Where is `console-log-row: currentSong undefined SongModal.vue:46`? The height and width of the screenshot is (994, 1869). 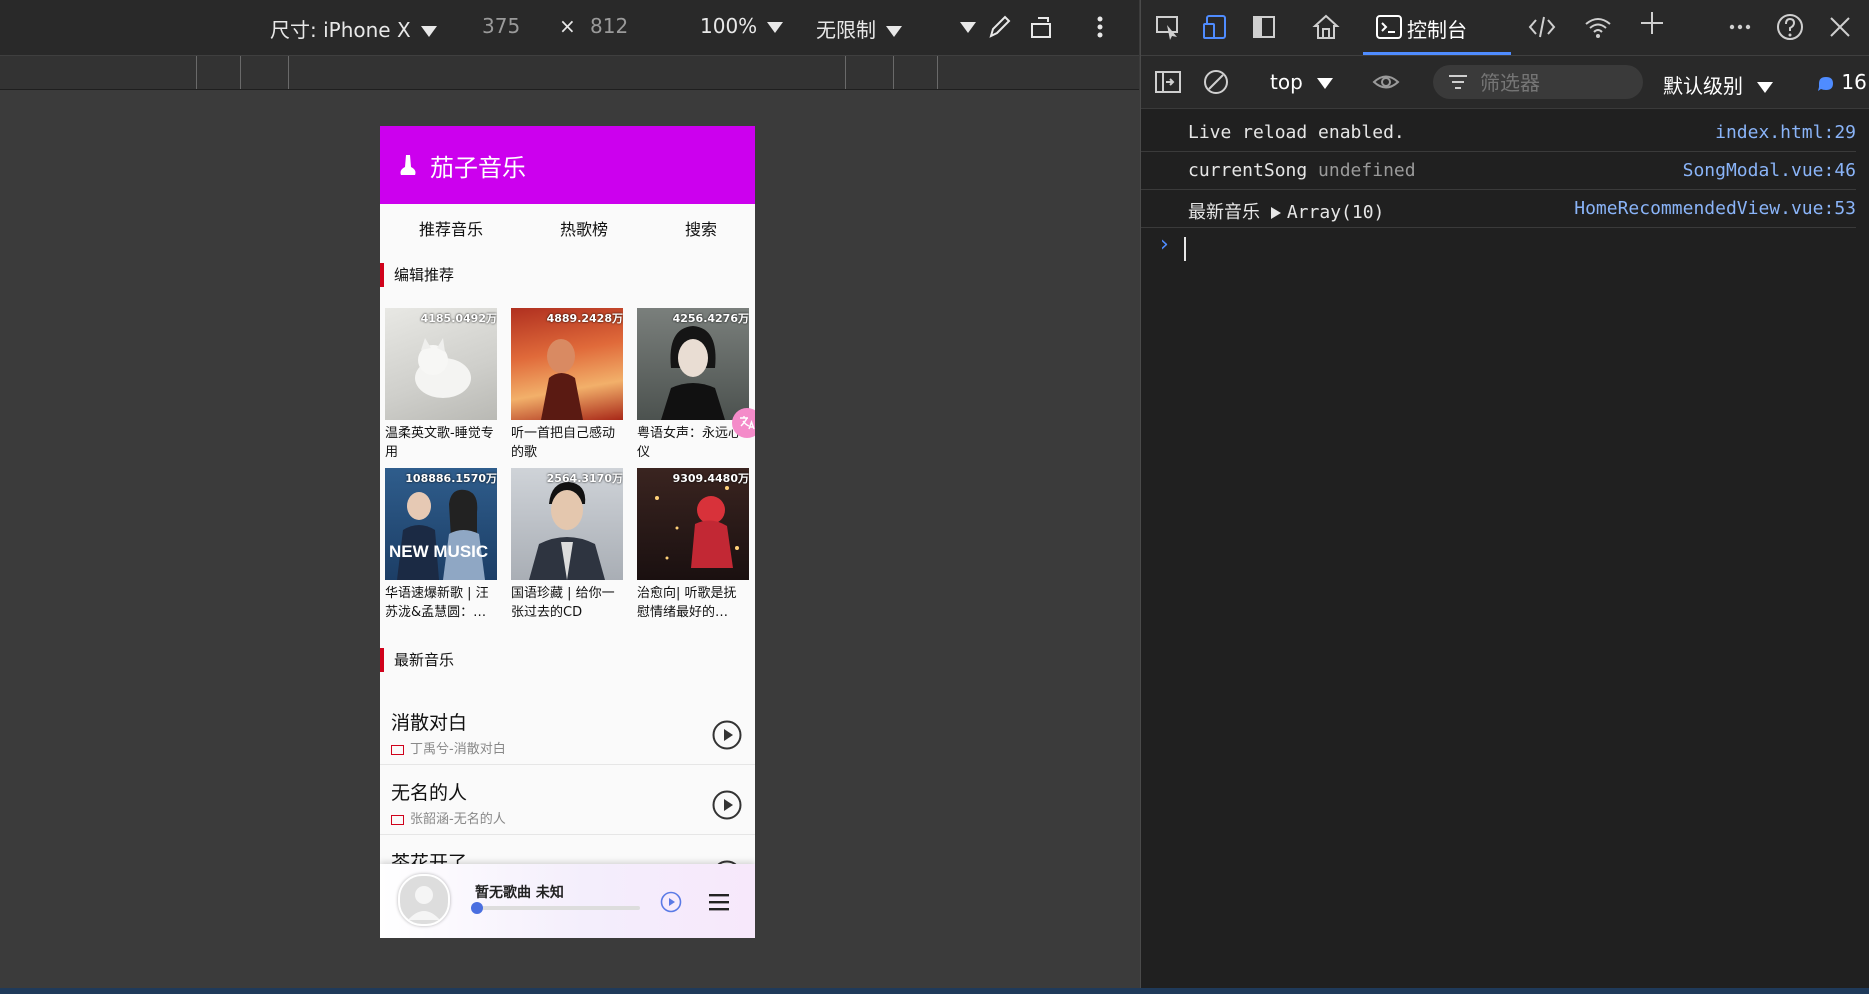 console-log-row: currentSong undefined SongModal.vue:46 is located at coordinates (1498, 171).